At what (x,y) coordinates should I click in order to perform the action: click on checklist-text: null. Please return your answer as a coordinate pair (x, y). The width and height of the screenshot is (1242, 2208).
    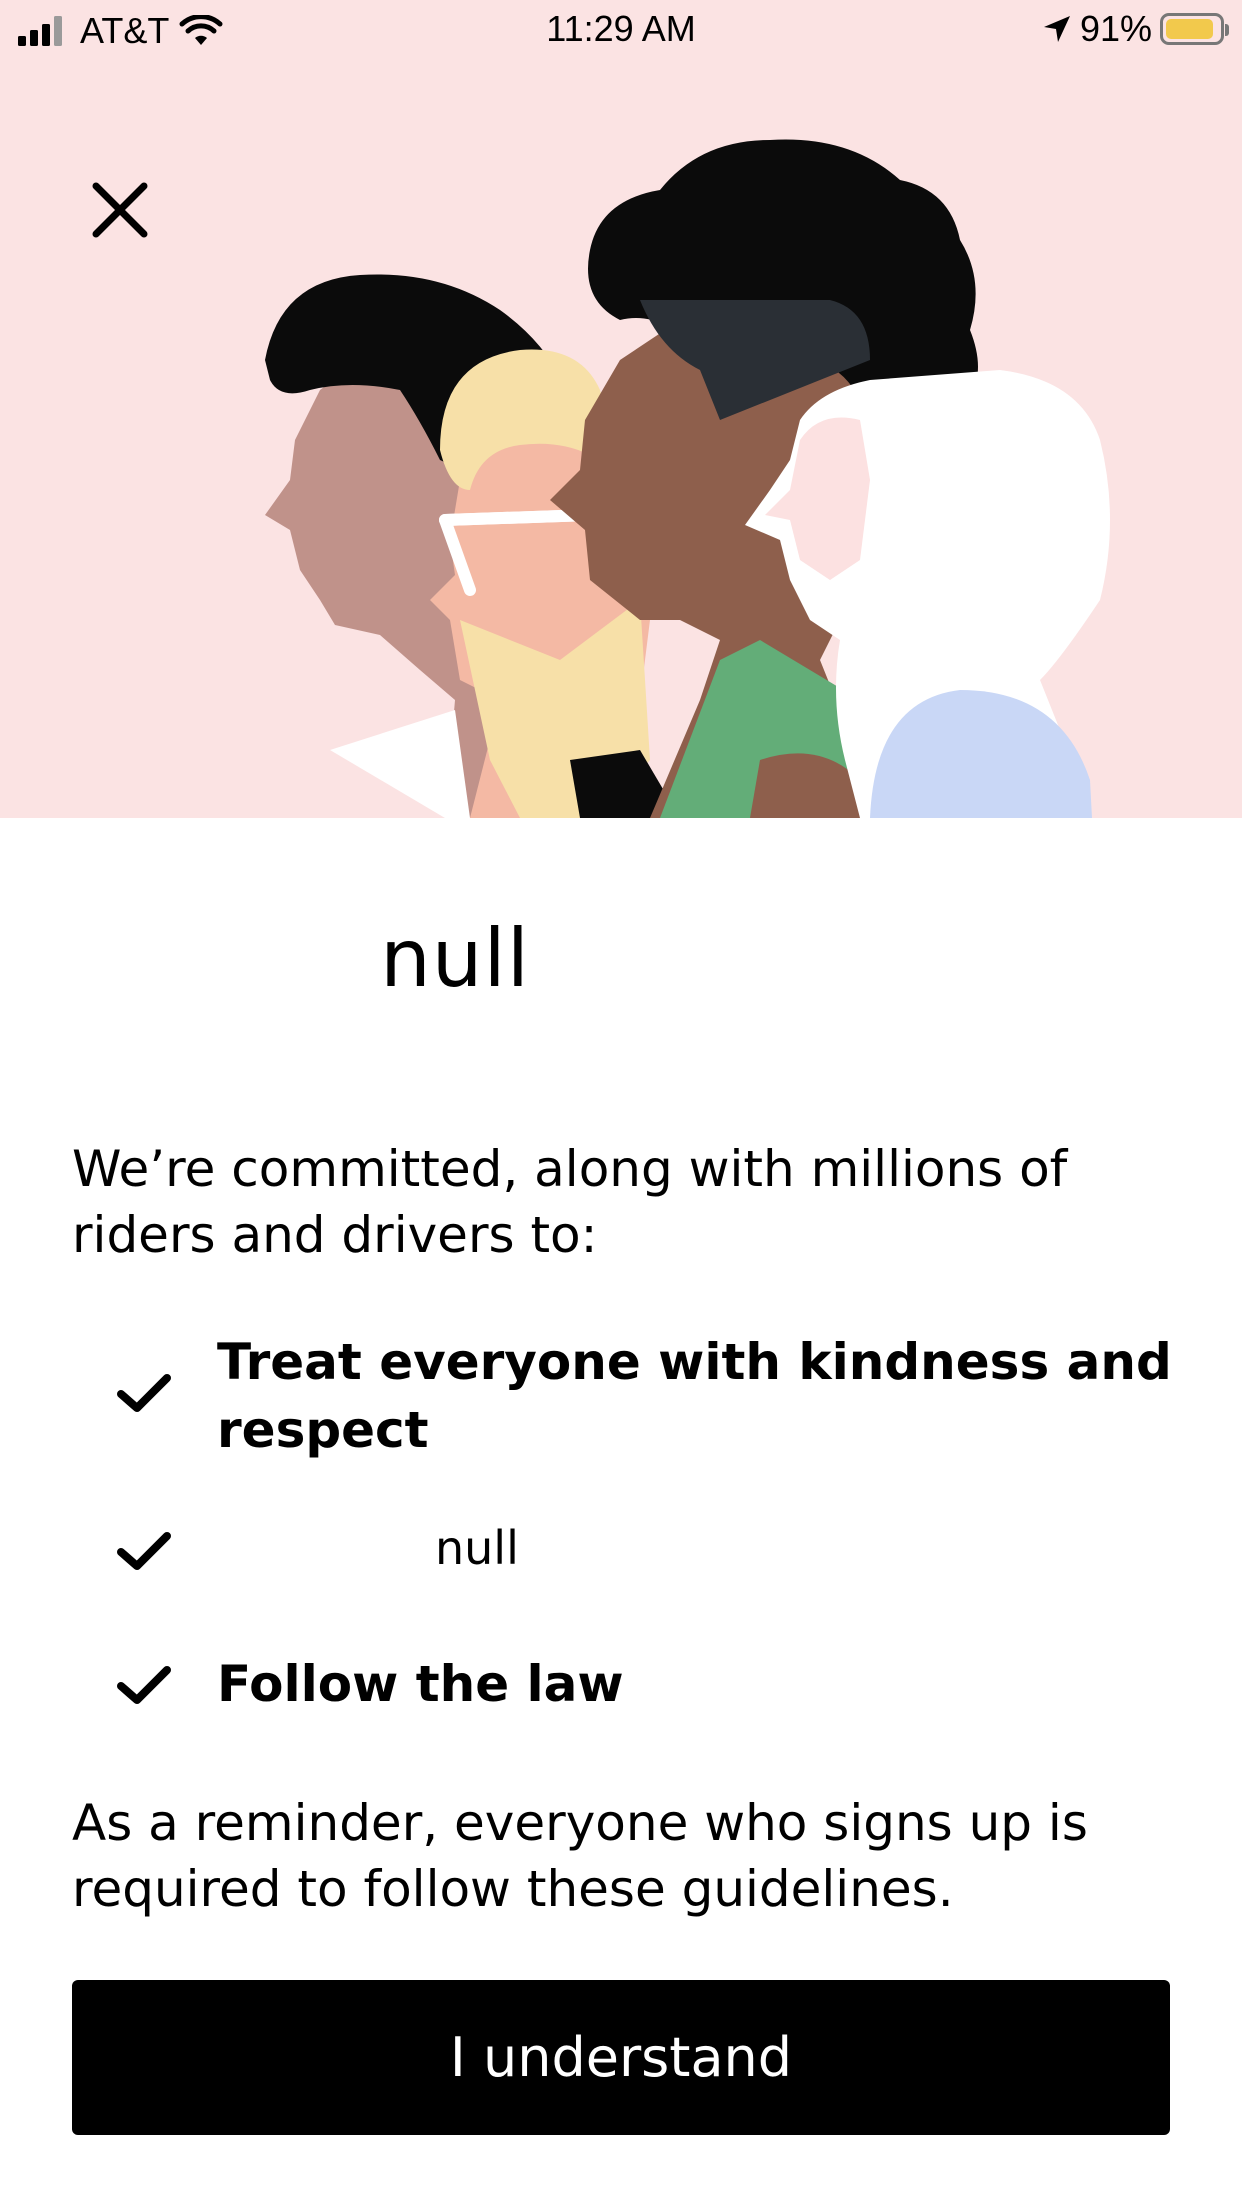
    Looking at the image, I should click on (477, 1548).